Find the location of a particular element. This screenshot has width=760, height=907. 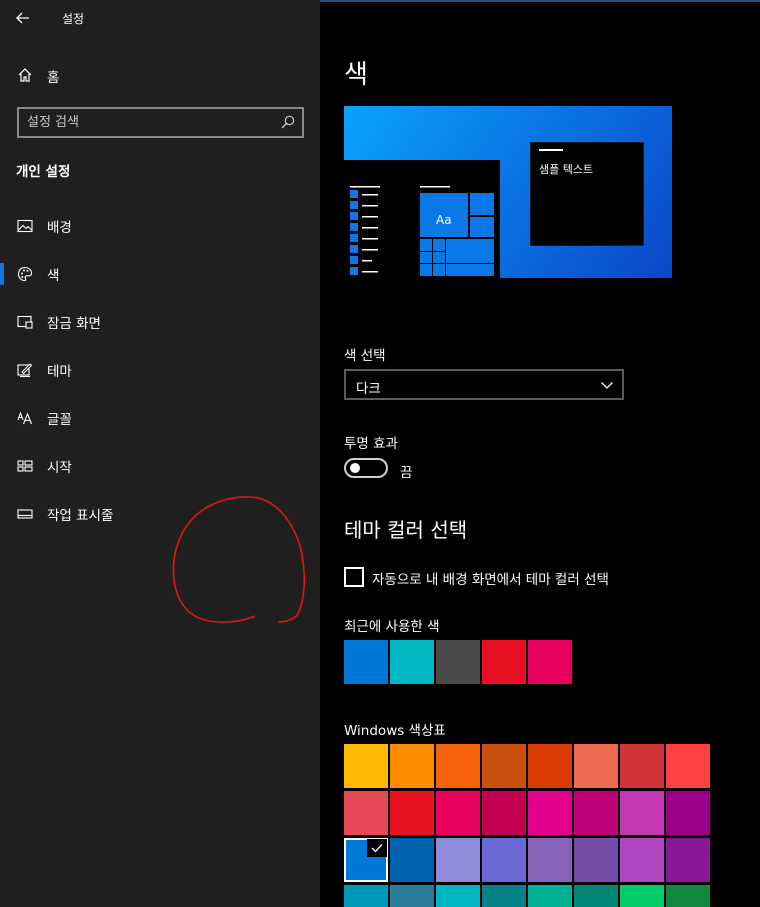

recent-colors-label: 최근에 사용한 색 is located at coordinates (392, 627).